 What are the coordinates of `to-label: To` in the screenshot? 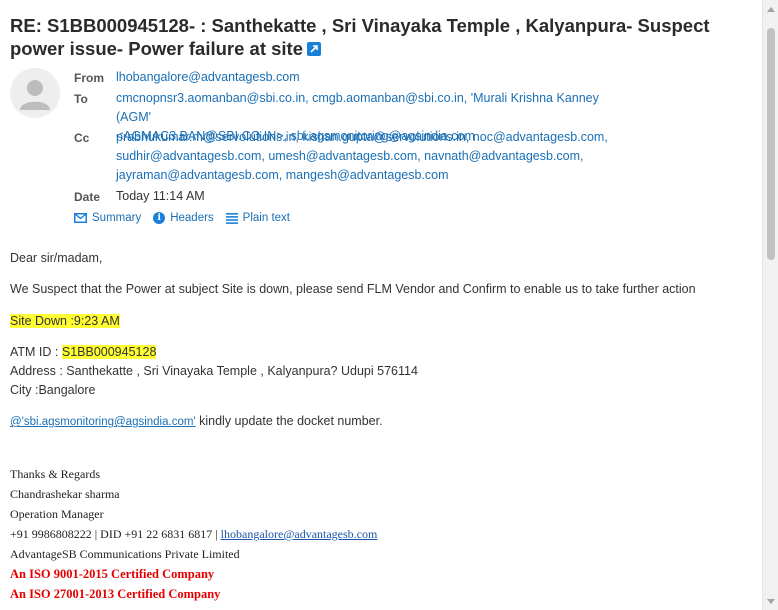 It's located at (81, 99).